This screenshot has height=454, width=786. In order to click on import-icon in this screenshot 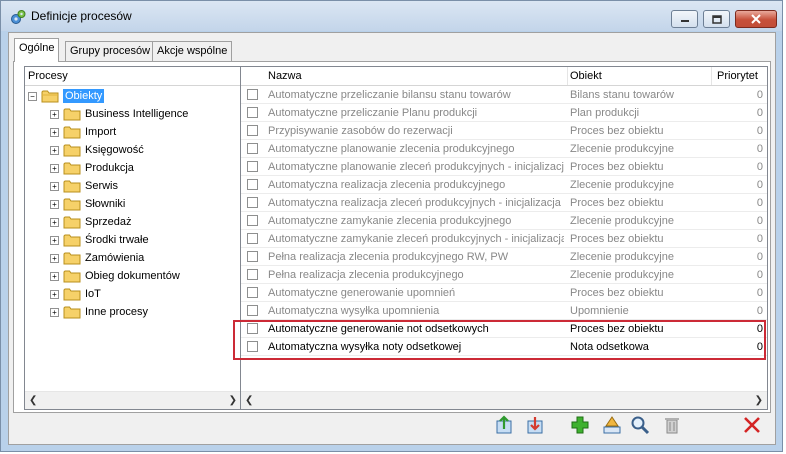, I will do `click(535, 425)`.